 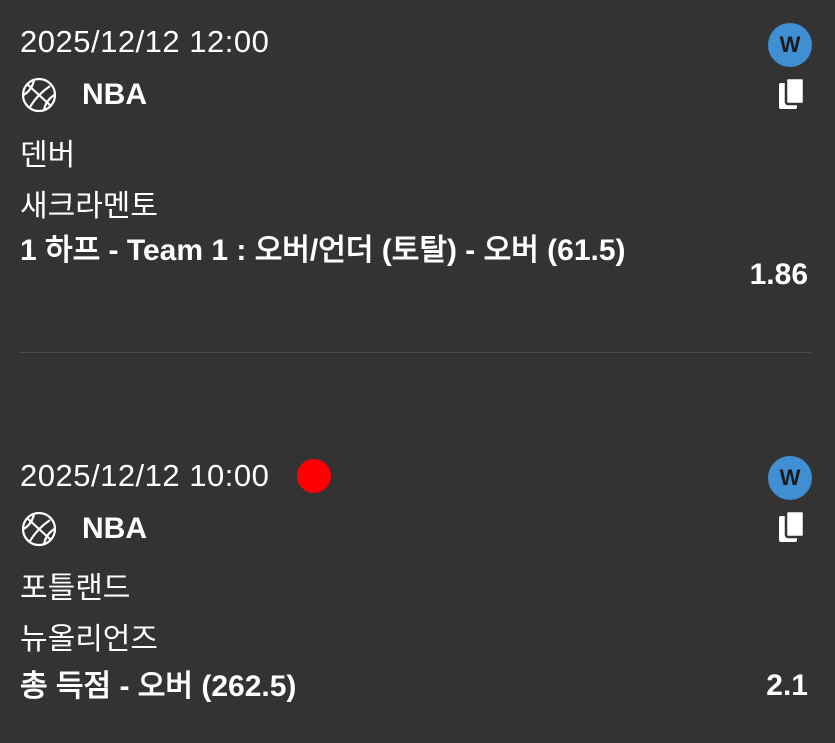 What do you see at coordinates (415, 352) in the screenshot?
I see `divider` at bounding box center [415, 352].